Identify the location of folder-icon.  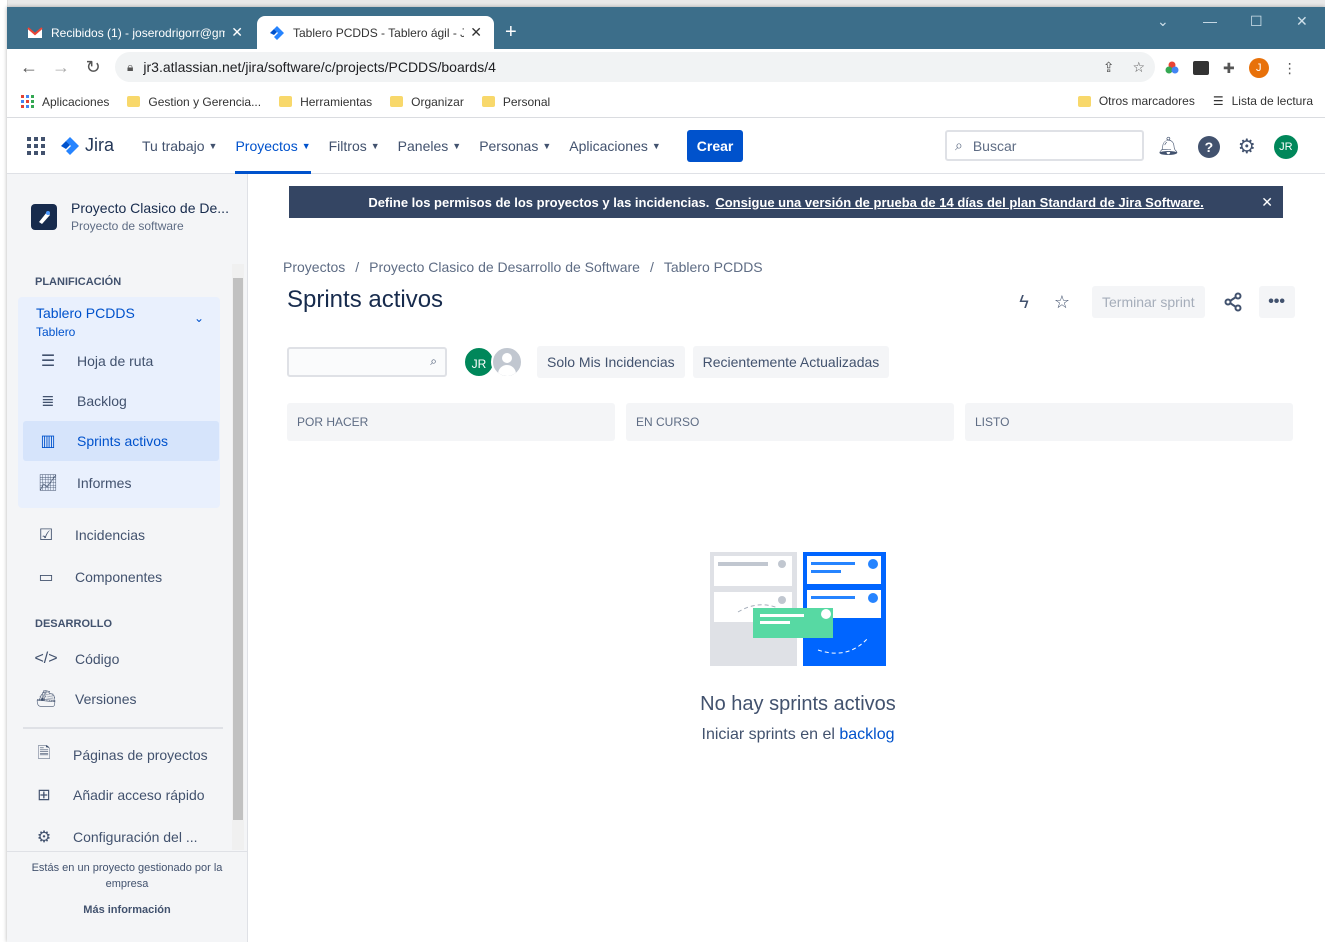
(397, 101).